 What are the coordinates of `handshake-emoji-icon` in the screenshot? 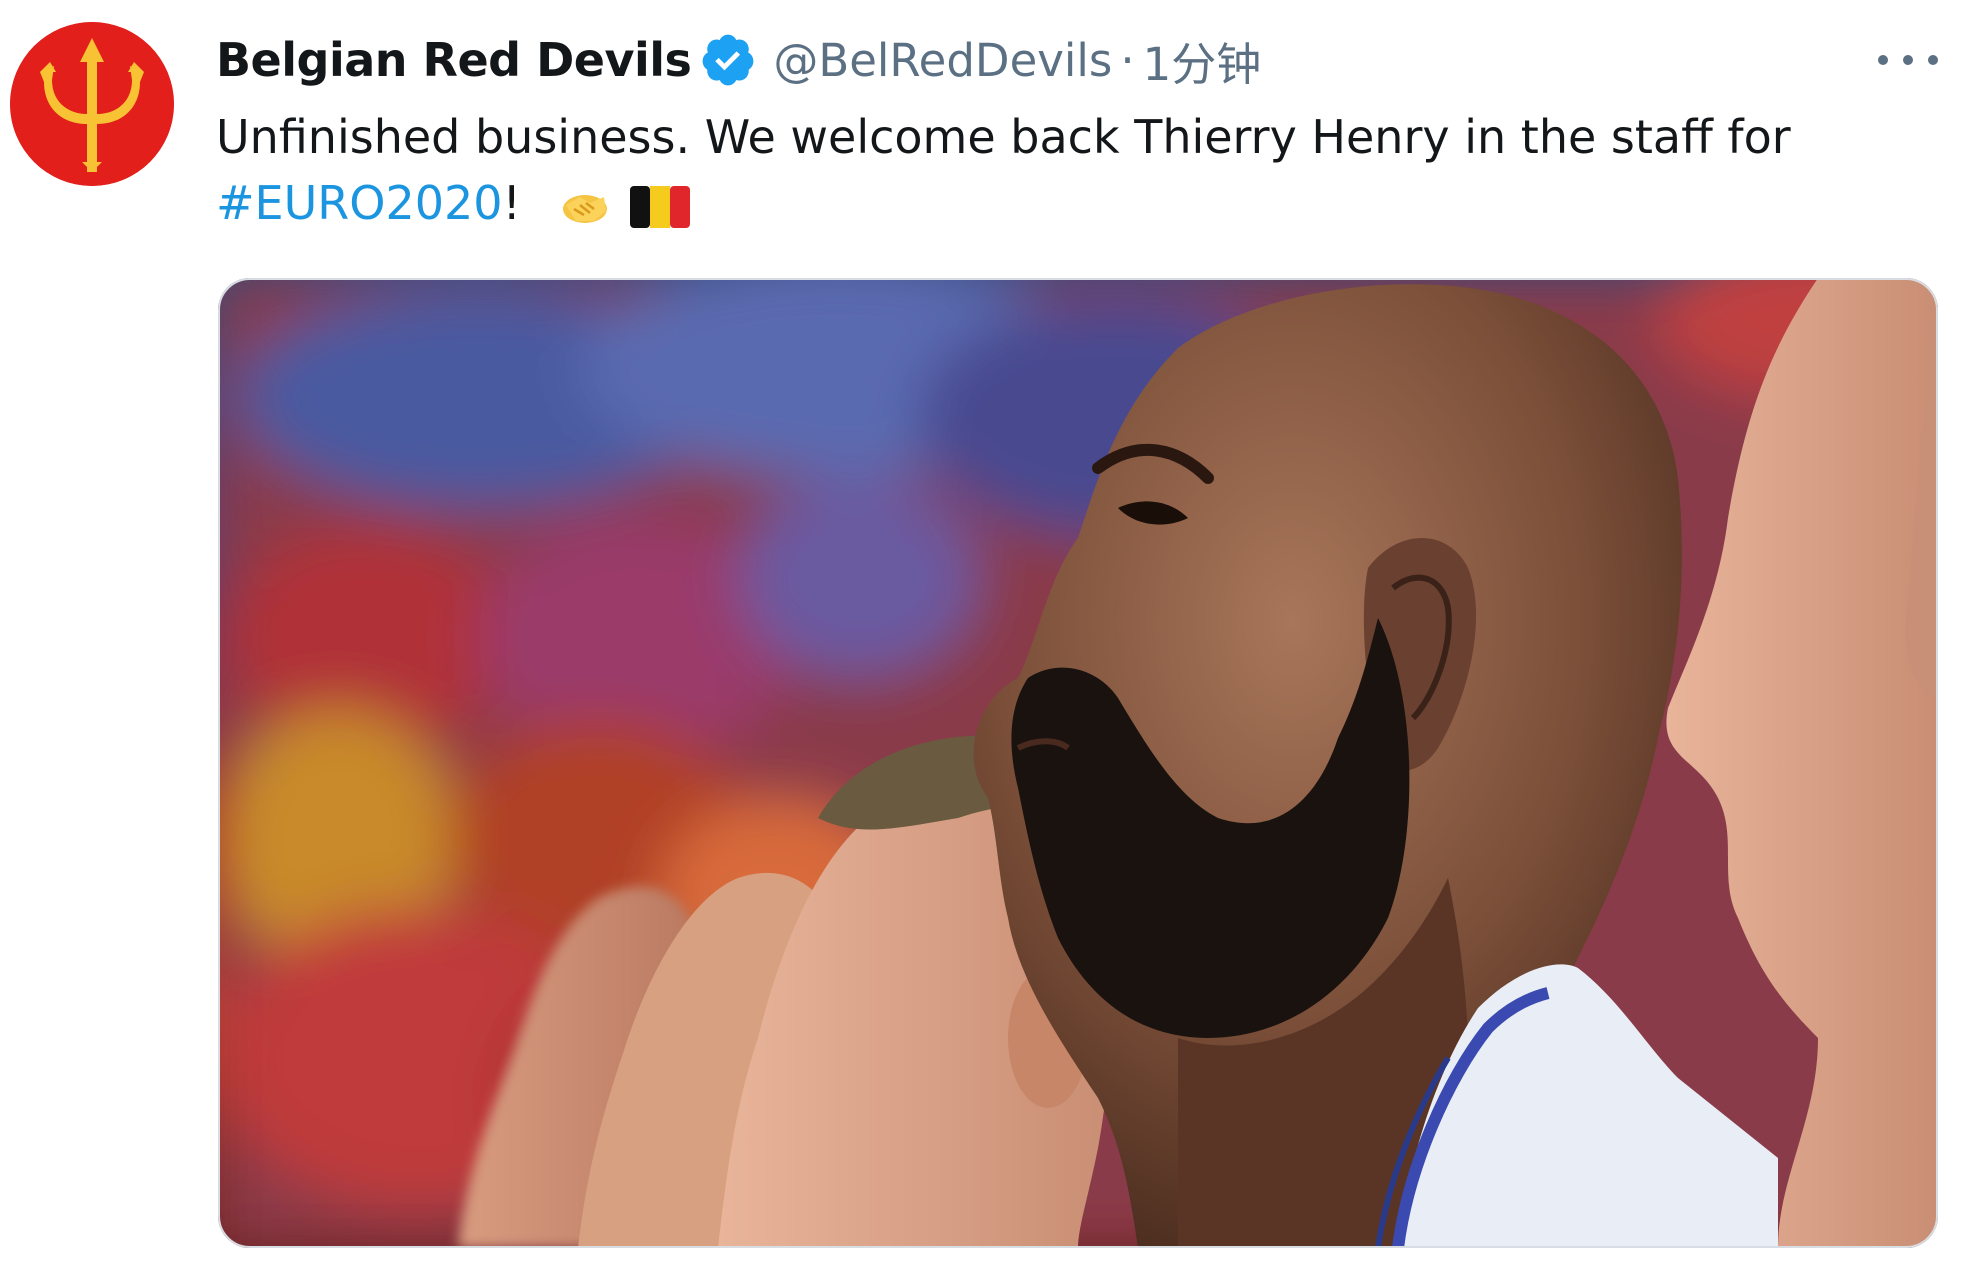 It's located at (585, 207).